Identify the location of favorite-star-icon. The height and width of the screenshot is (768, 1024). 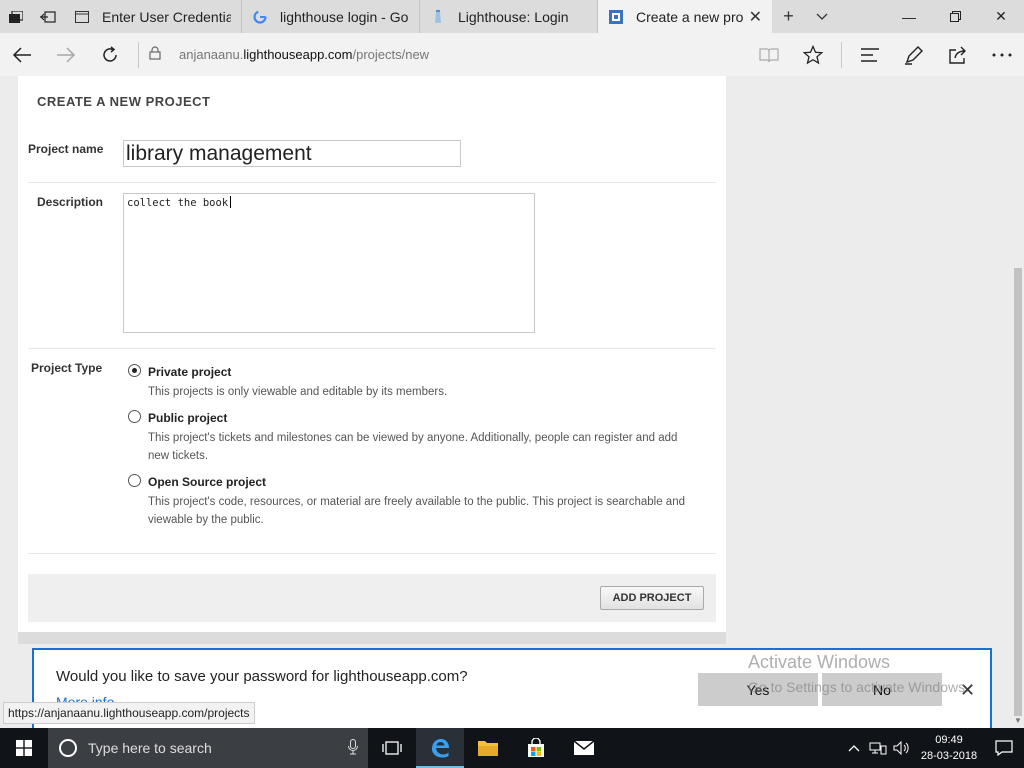
(813, 54).